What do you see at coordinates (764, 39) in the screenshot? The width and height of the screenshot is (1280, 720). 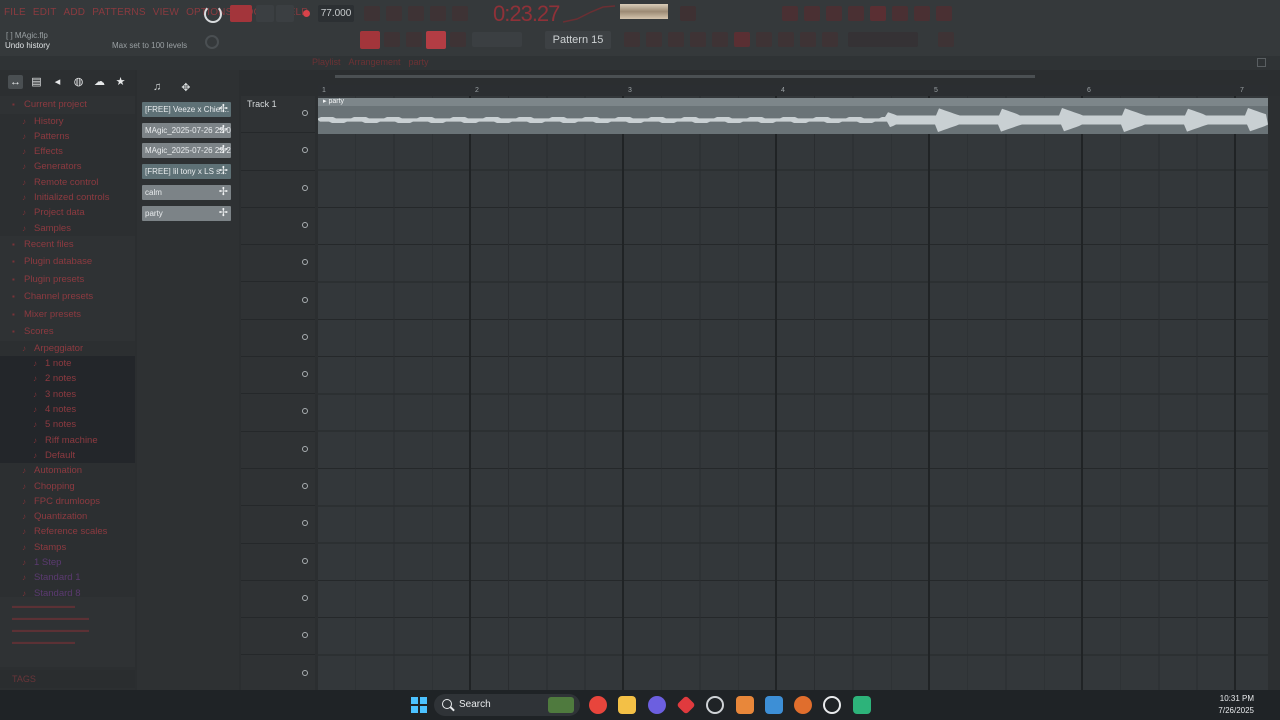 I see `mute-icon` at bounding box center [764, 39].